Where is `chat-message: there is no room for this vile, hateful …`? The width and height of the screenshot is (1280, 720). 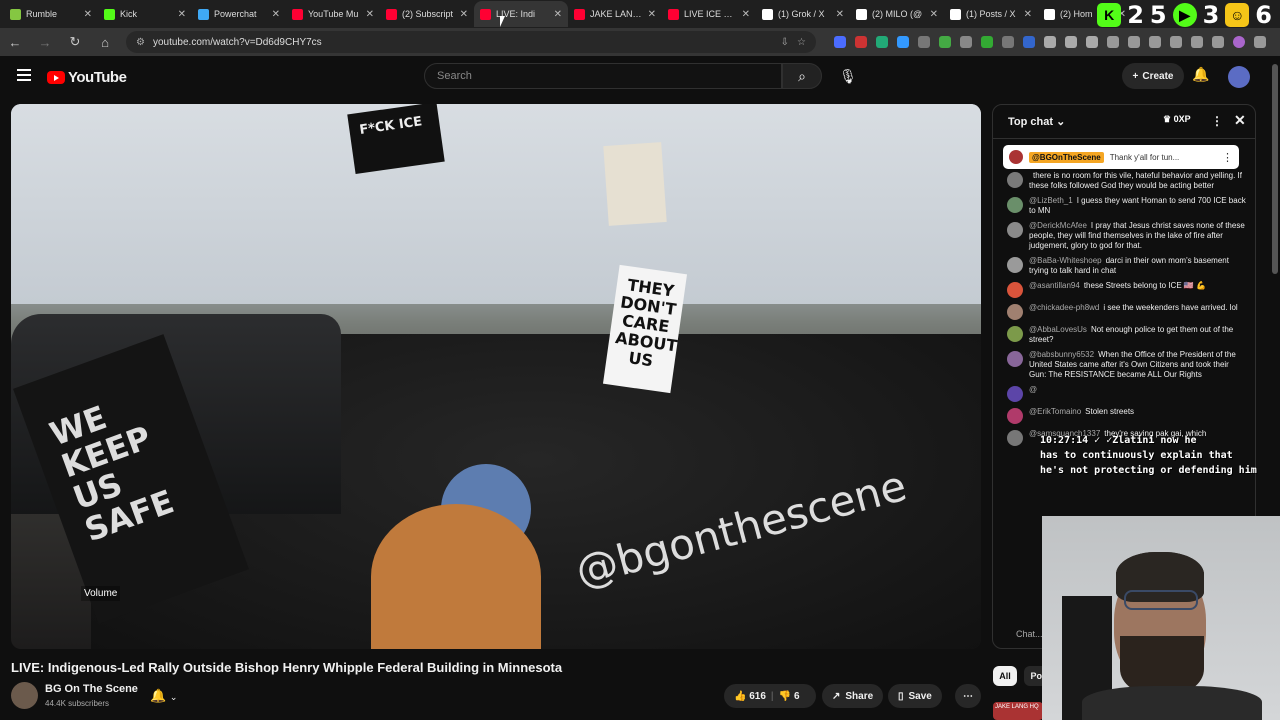
chat-message: there is no room for this vile, hateful … is located at coordinates (1124, 181).